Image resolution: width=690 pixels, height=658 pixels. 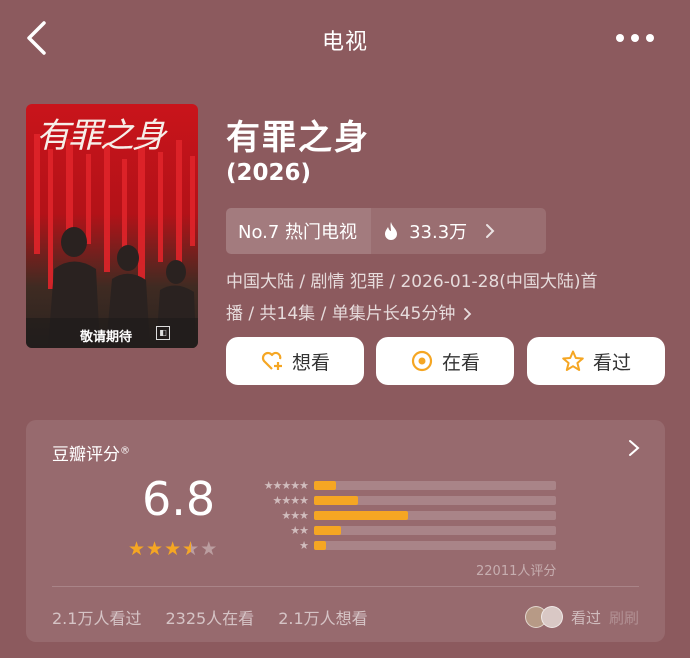 I want to click on want-to-watch-button: 想看, so click(x=295, y=361).